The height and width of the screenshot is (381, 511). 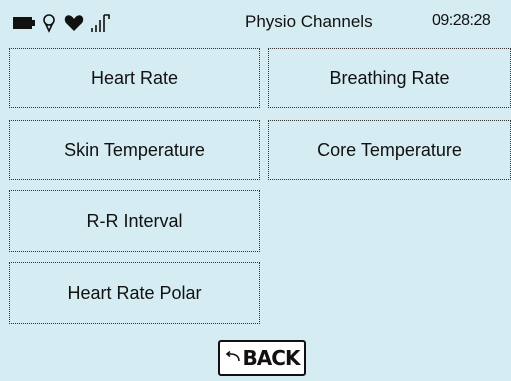 What do you see at coordinates (24, 23) in the screenshot?
I see `battery-icon` at bounding box center [24, 23].